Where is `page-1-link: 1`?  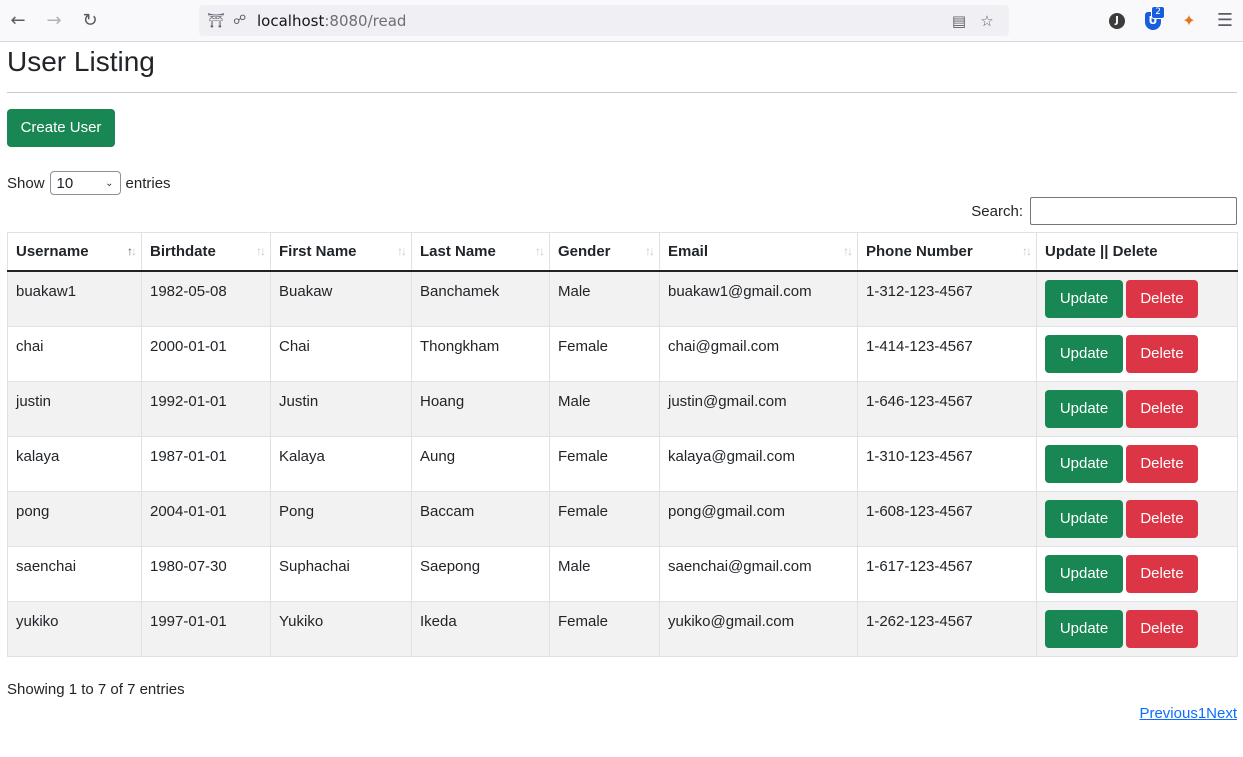
page-1-link: 1 is located at coordinates (1202, 713).